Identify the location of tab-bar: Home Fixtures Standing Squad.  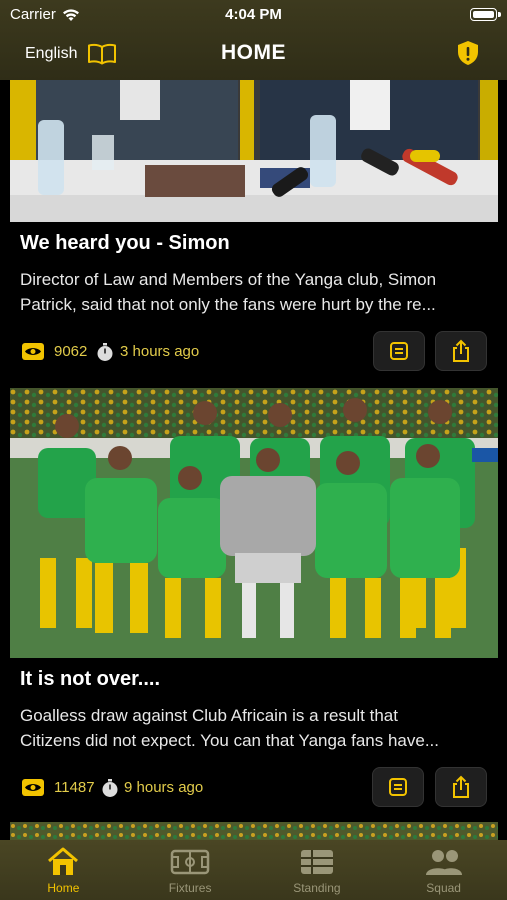
(253, 870).